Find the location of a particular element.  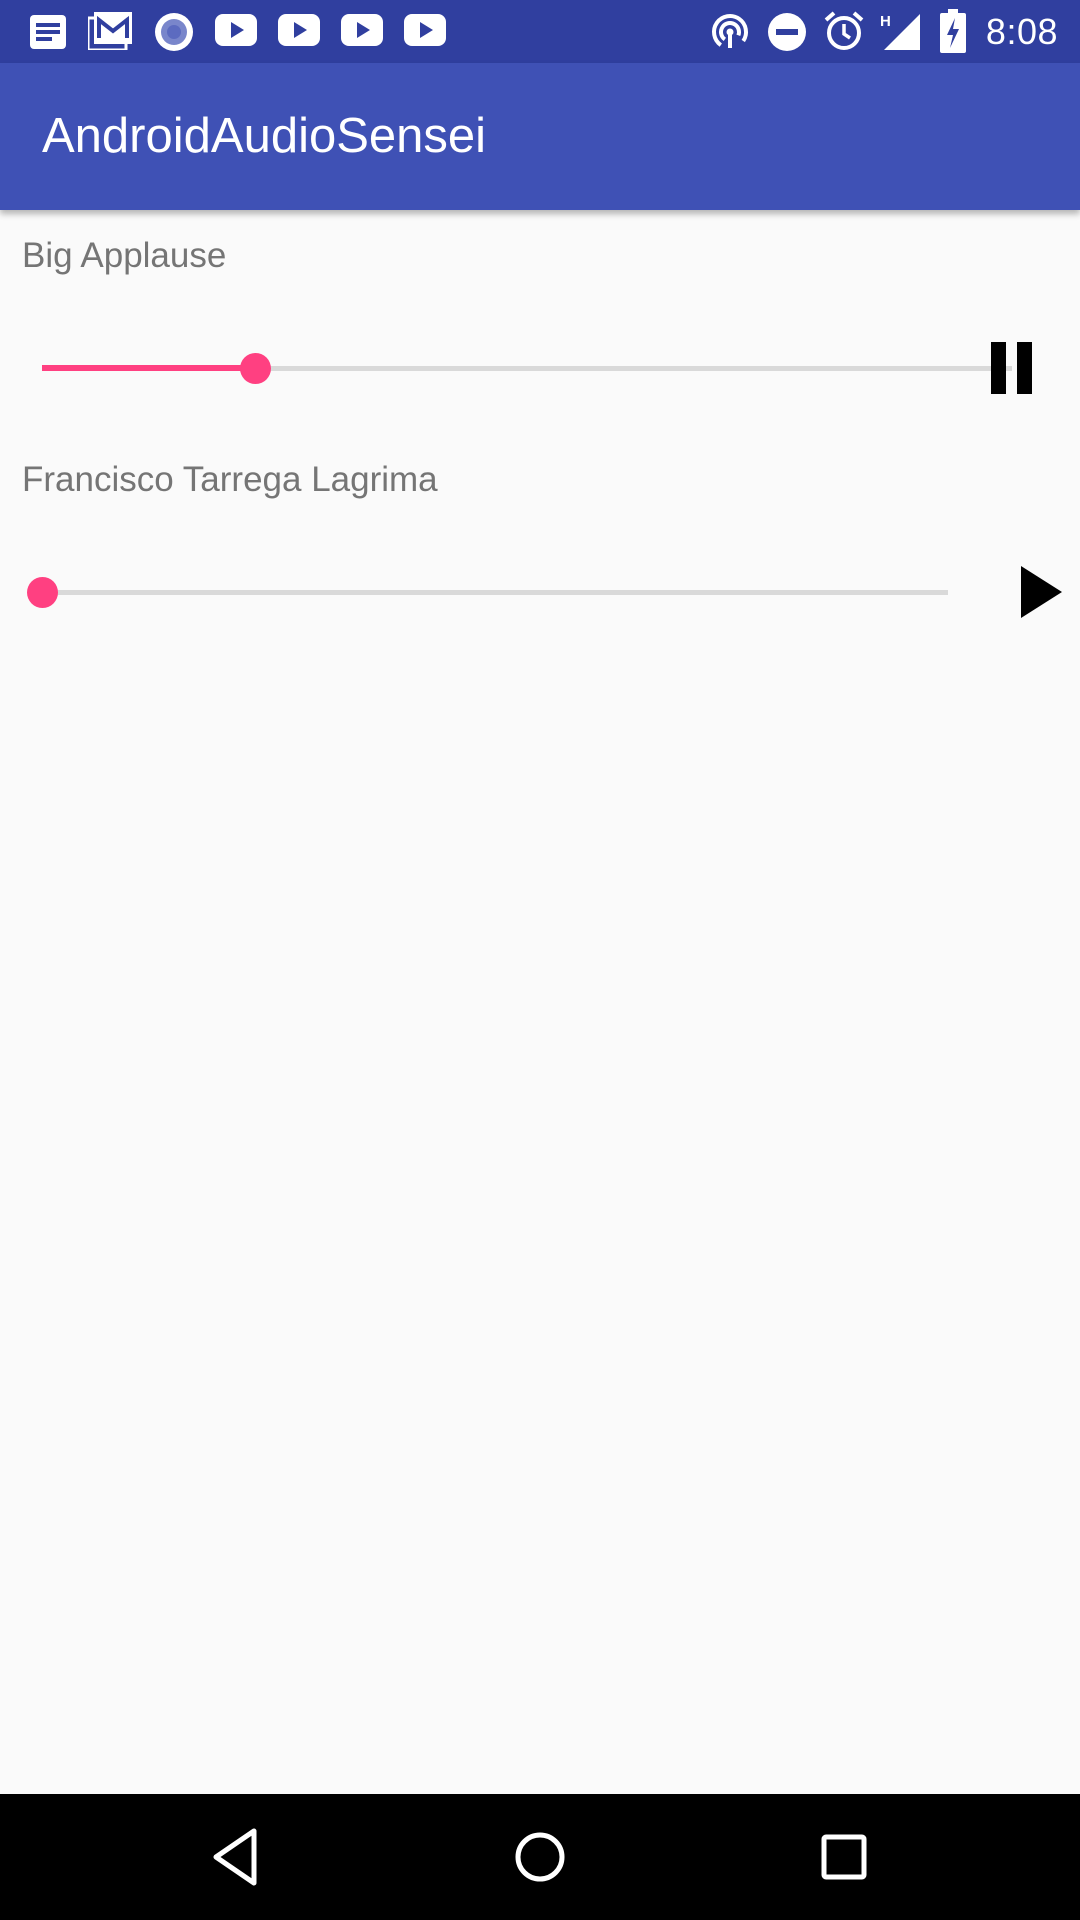

play-icon is located at coordinates (1041, 592).